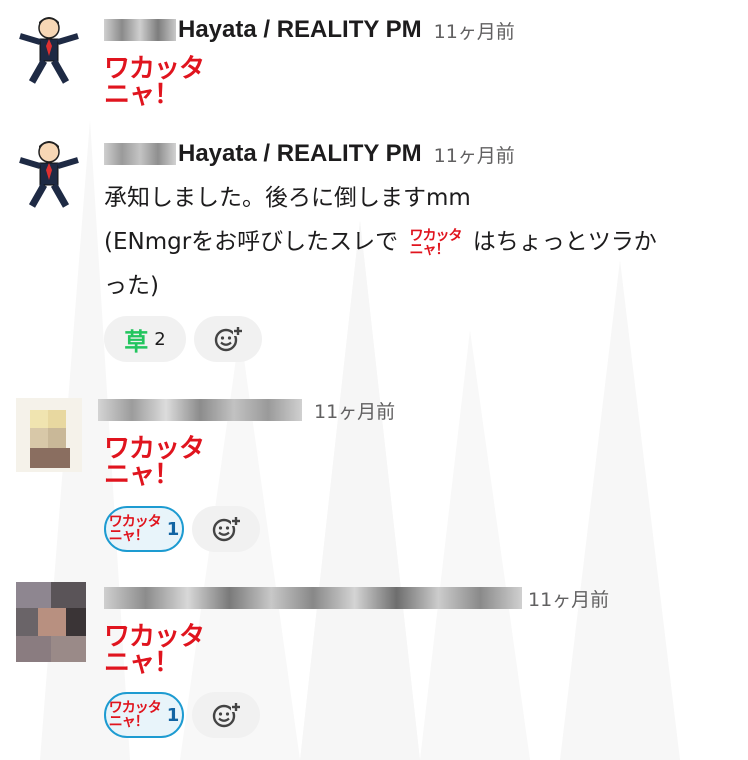 The height and width of the screenshot is (760, 748). I want to click on wakatta-nya-inline-emoji: ワカッタ ニャ！, so click(435, 242).